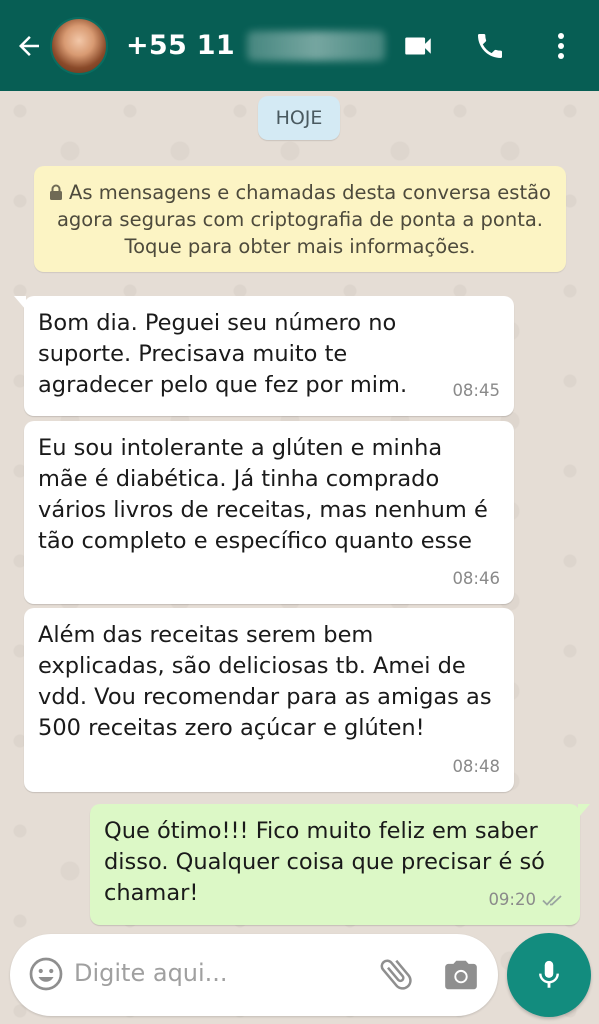 Image resolution: width=599 pixels, height=1024 pixels. I want to click on chat-header: +55 11, so click(299, 45).